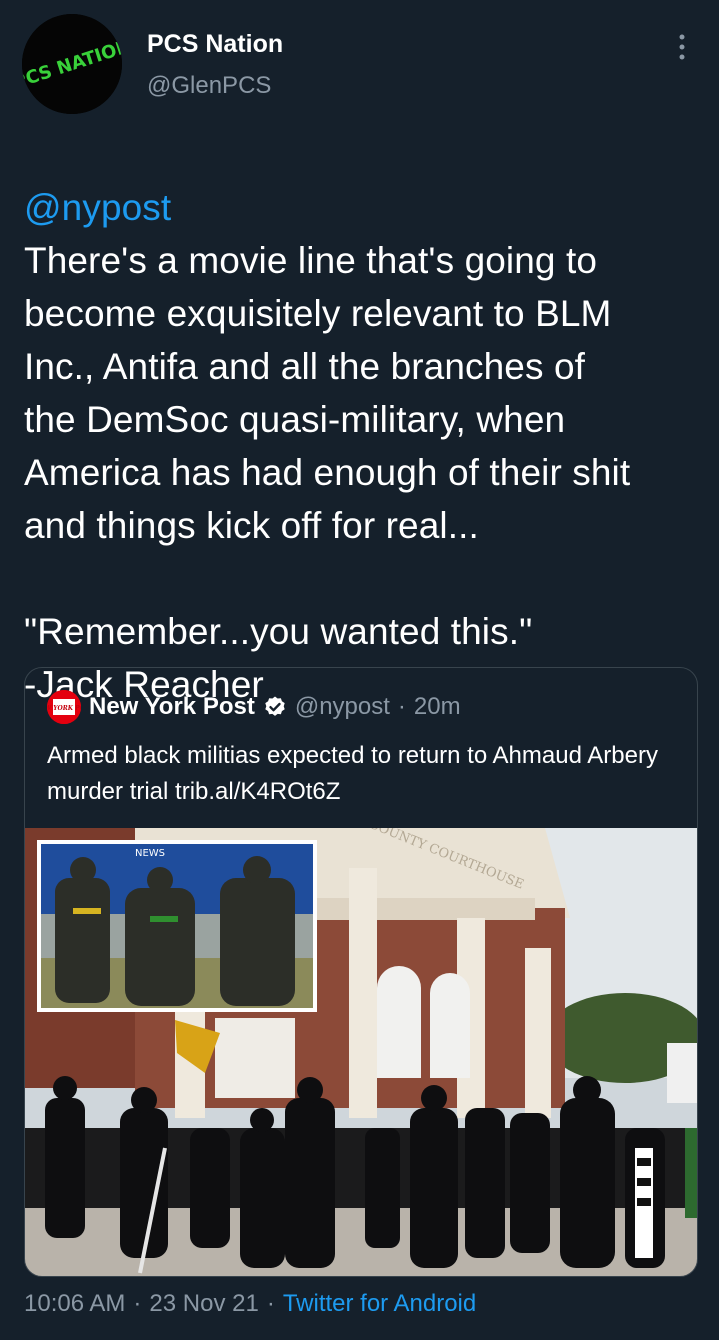 This screenshot has width=719, height=1340. Describe the element at coordinates (437, 707) in the screenshot. I see `quoted-time: 20m` at that location.